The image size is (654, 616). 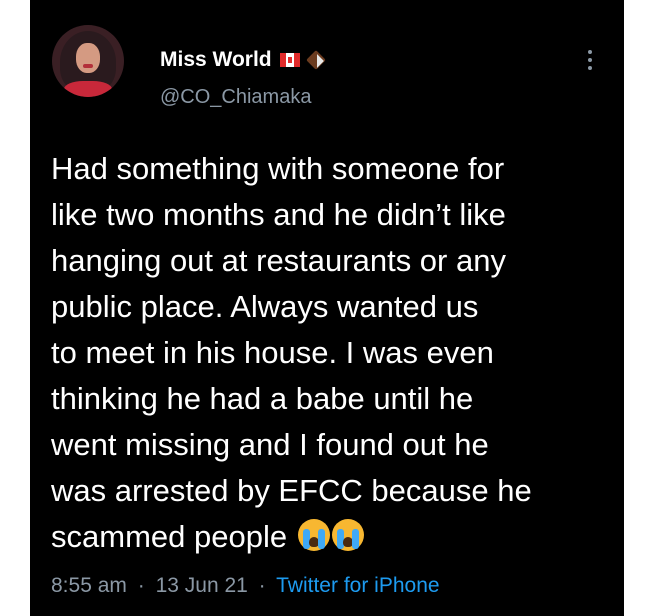 I want to click on tweet-line: Had something with someone for, so click(x=278, y=168).